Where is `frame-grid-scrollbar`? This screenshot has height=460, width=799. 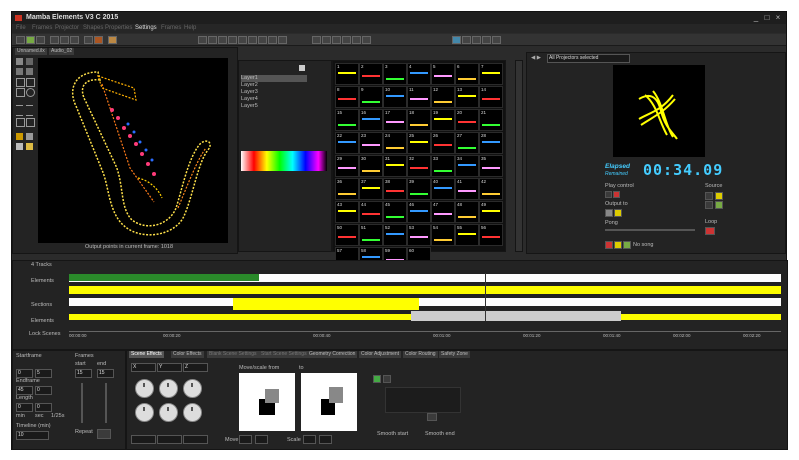
frame-grid-scrollbar is located at coordinates (519, 156).